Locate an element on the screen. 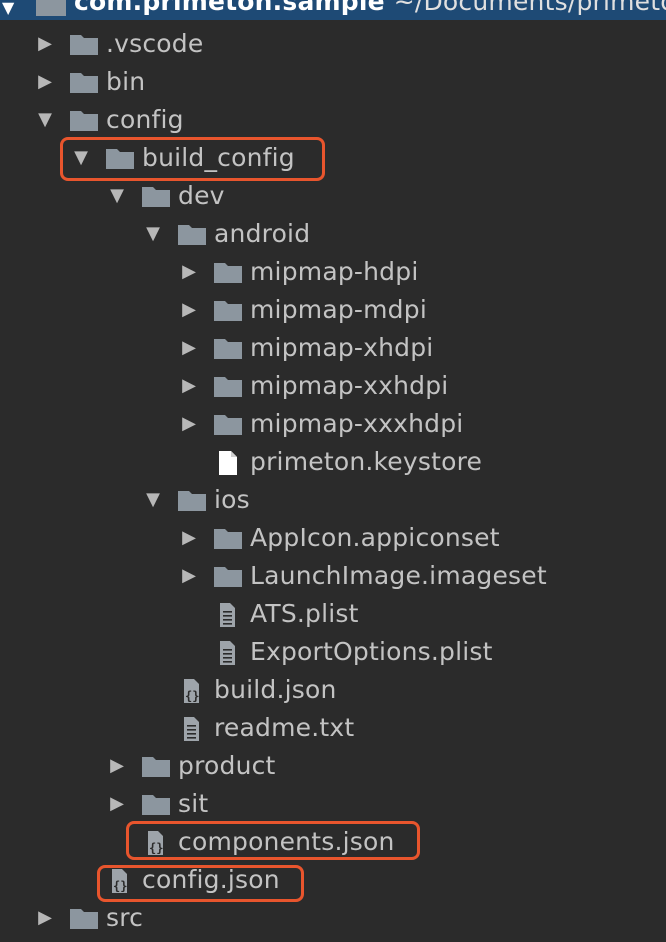 The width and height of the screenshot is (666, 942). tree-item-launchimage-imageset: ▶ LaunchImage.imageset is located at coordinates (333, 576).